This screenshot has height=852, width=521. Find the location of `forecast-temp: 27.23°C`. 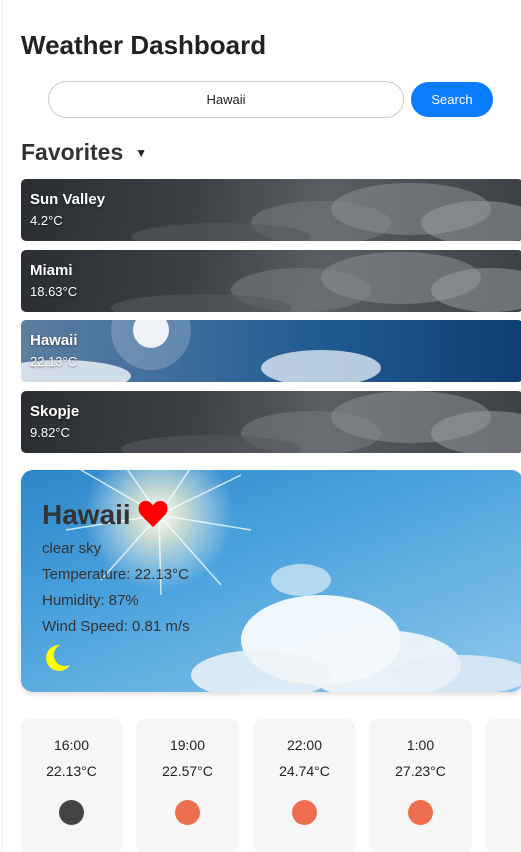

forecast-temp: 27.23°C is located at coordinates (420, 771).